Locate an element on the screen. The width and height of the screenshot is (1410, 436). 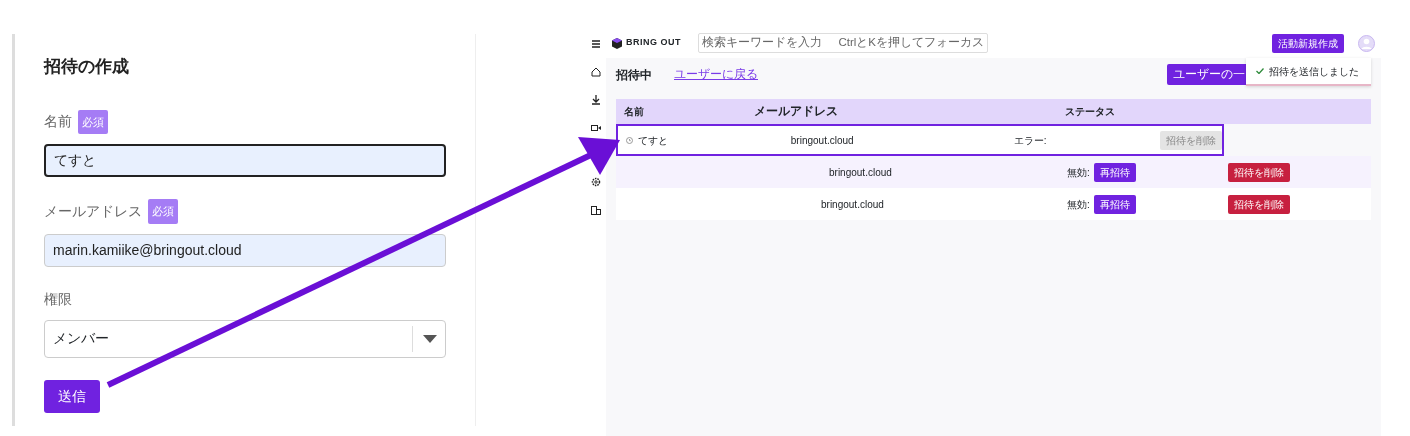
new-activity-button: 活動新規作成 is located at coordinates (1308, 43).